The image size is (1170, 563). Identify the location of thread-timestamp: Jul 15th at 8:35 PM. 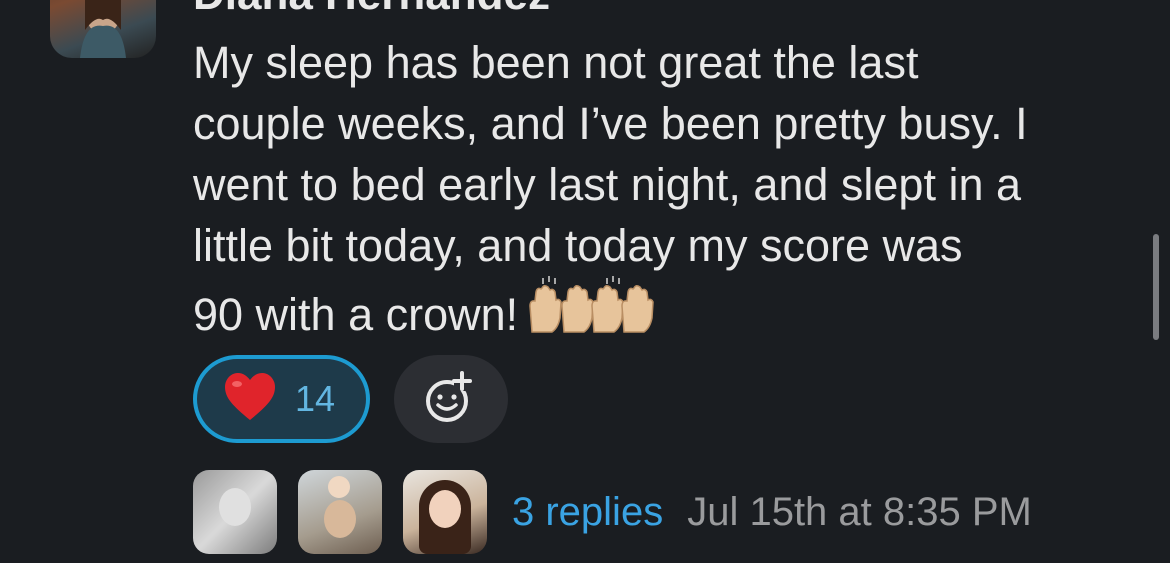
(859, 511).